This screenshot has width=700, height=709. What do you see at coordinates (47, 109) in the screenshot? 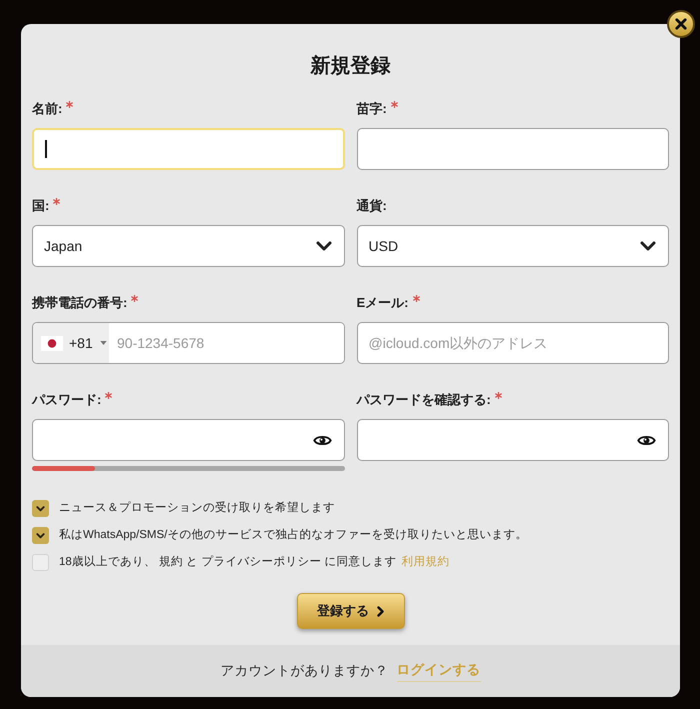
I see `field-label: 名前:` at bounding box center [47, 109].